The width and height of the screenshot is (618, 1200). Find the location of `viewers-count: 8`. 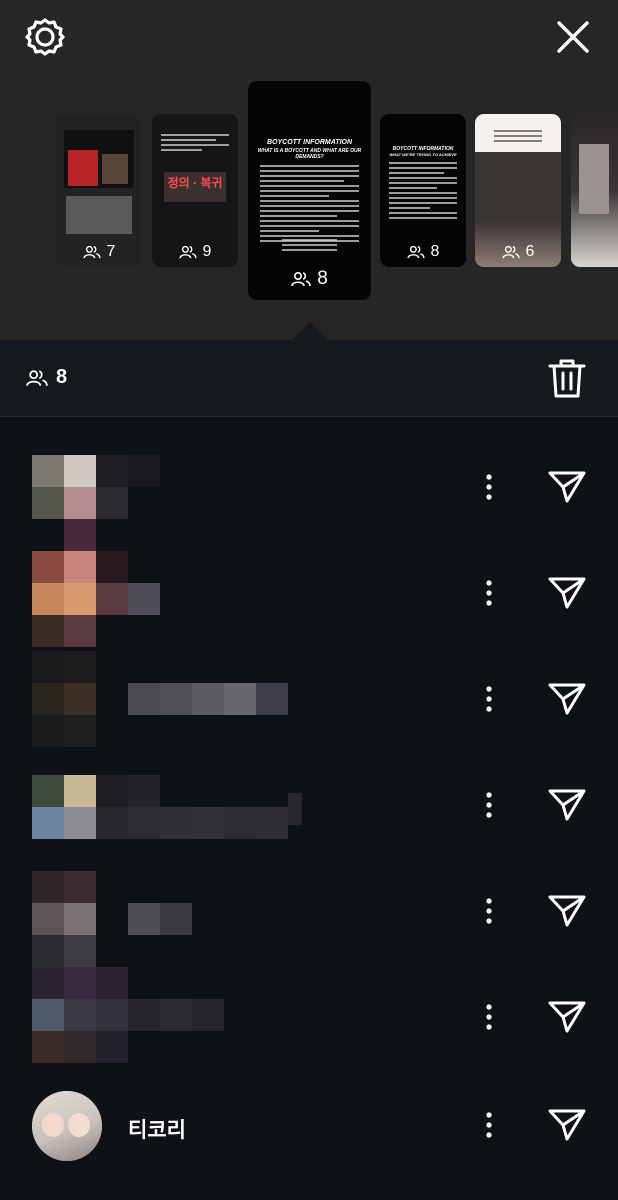

viewers-count: 8 is located at coordinates (46, 377).